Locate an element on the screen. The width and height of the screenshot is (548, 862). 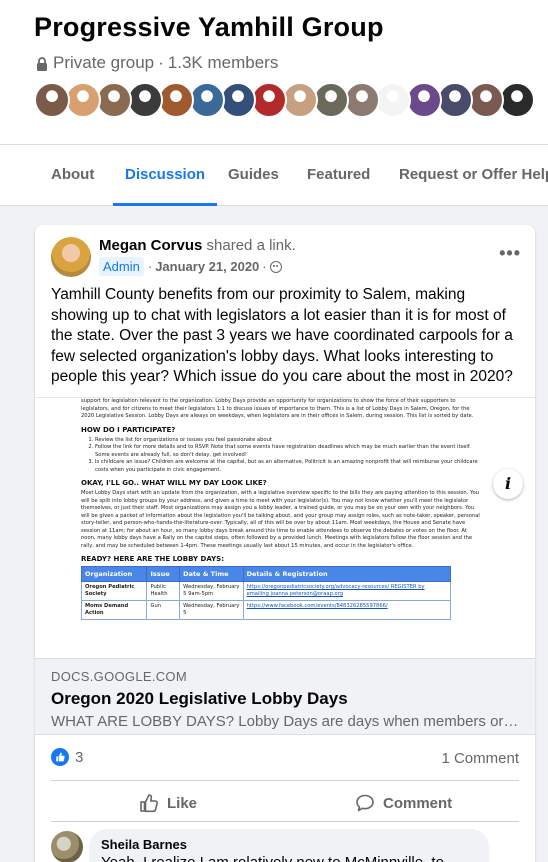
table-cell: Wednesday, February 5 is located at coordinates (211, 610).